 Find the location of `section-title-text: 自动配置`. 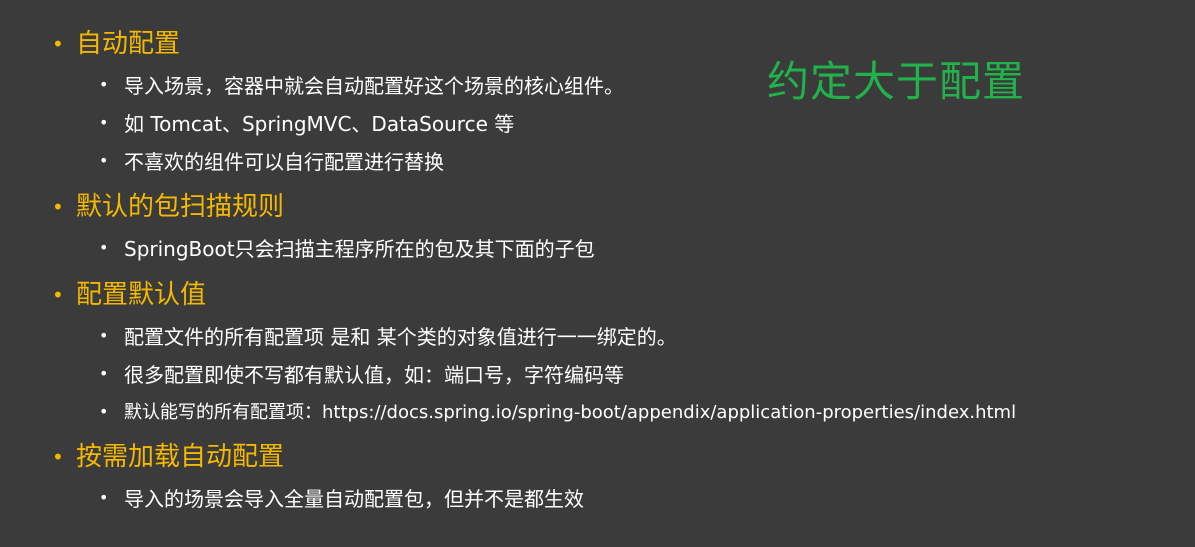

section-title-text: 自动配置 is located at coordinates (128, 44).